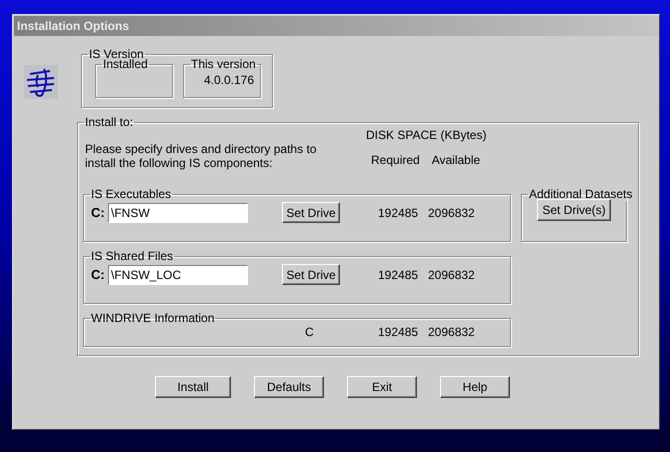 The height and width of the screenshot is (452, 670). Describe the element at coordinates (178, 212) in the screenshot. I see `path-field: \FNSW` at that location.